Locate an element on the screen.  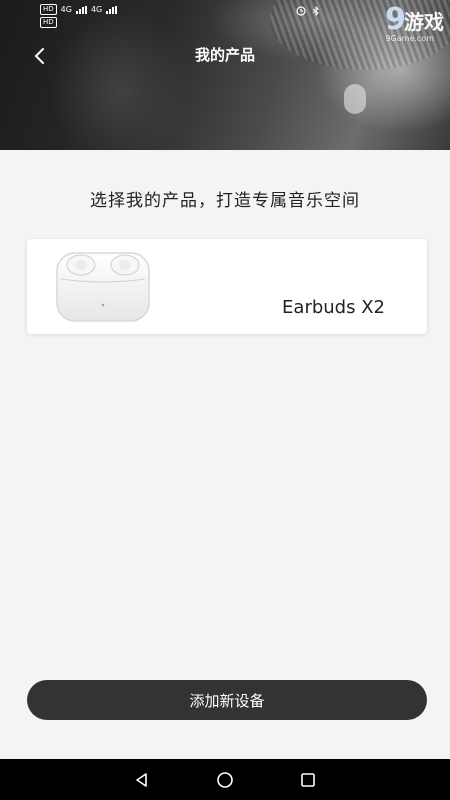
signal-icon is located at coordinates (81, 9).